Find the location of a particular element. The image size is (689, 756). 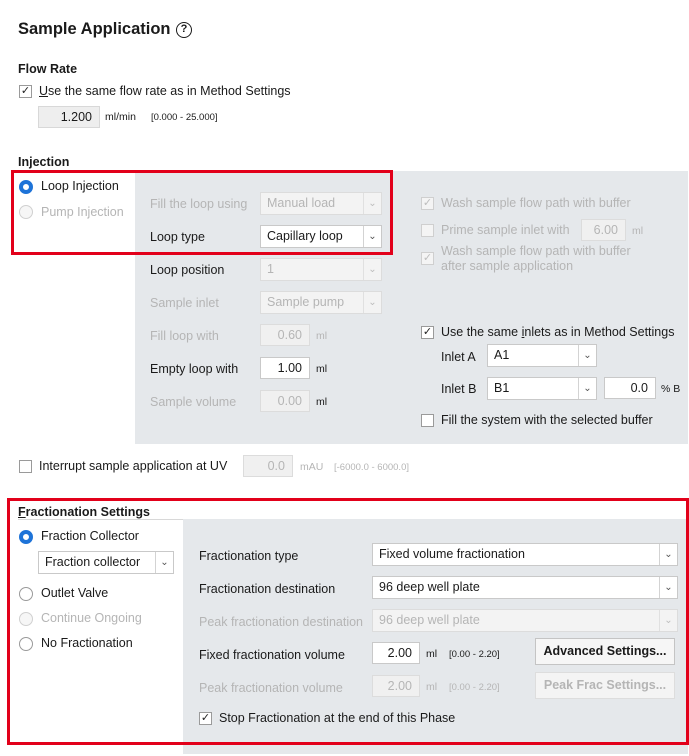

inlet-b-percent-field: 0.0 is located at coordinates (630, 388).